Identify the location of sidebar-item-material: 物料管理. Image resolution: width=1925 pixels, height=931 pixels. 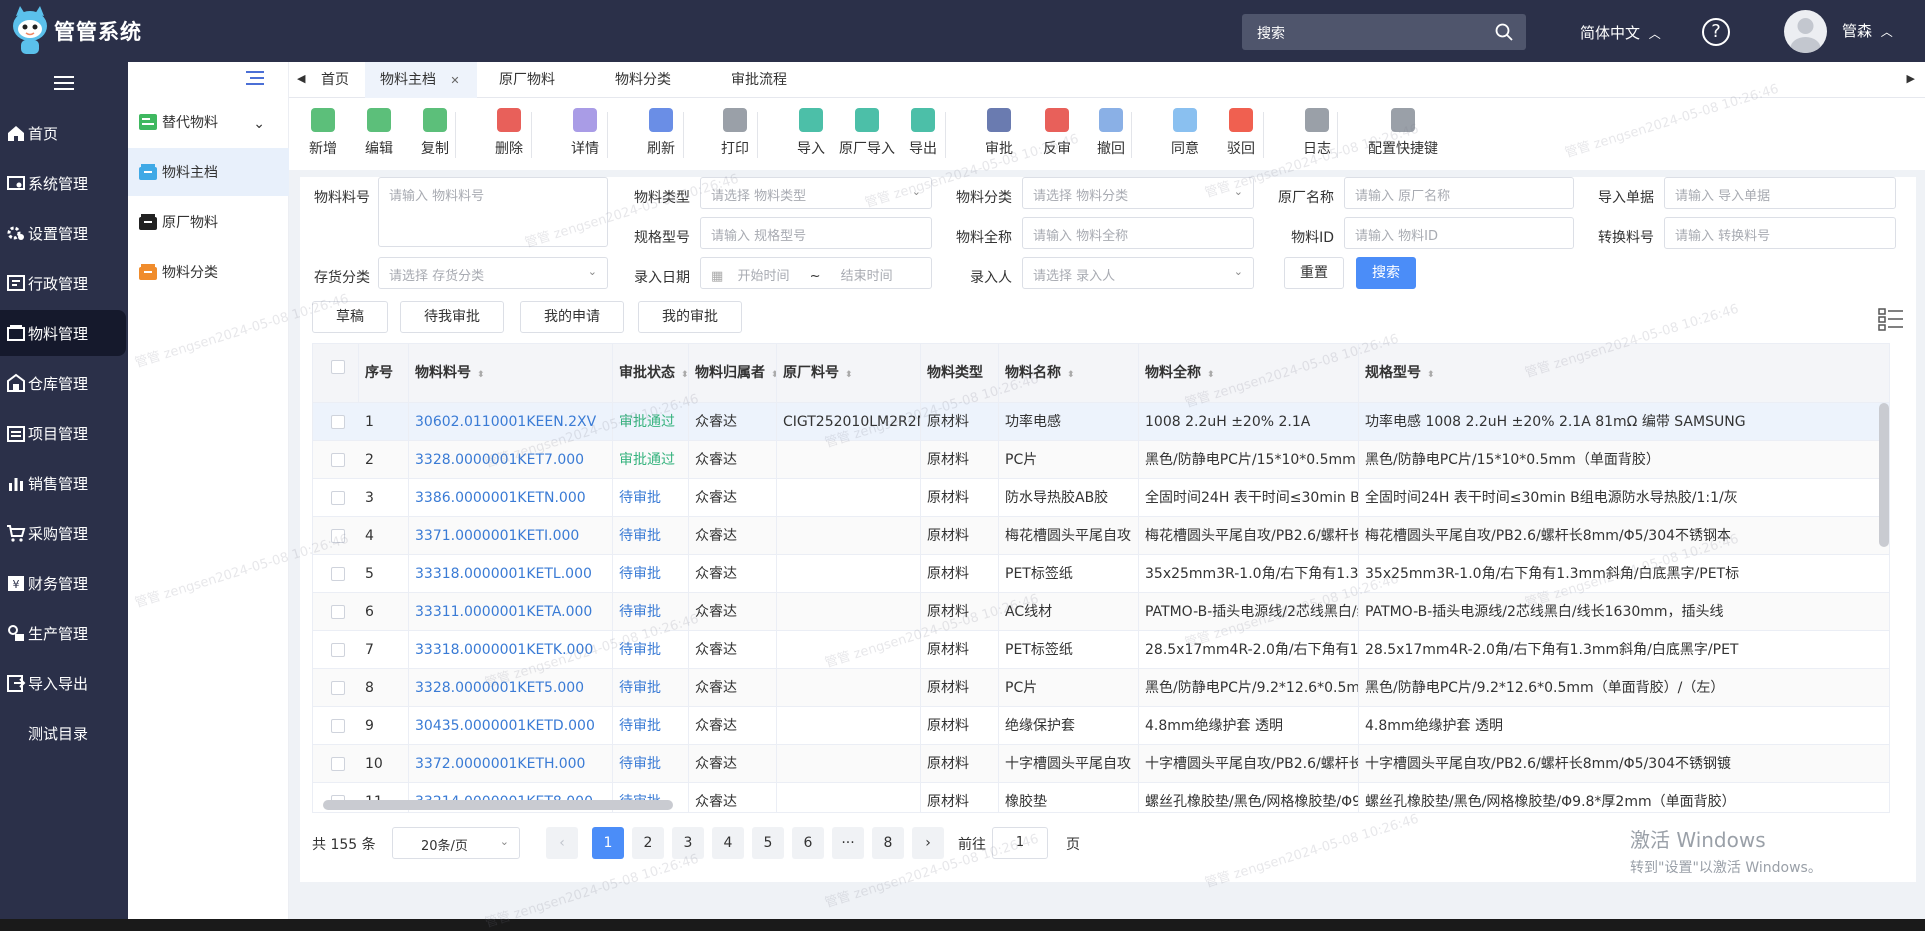
(63, 333).